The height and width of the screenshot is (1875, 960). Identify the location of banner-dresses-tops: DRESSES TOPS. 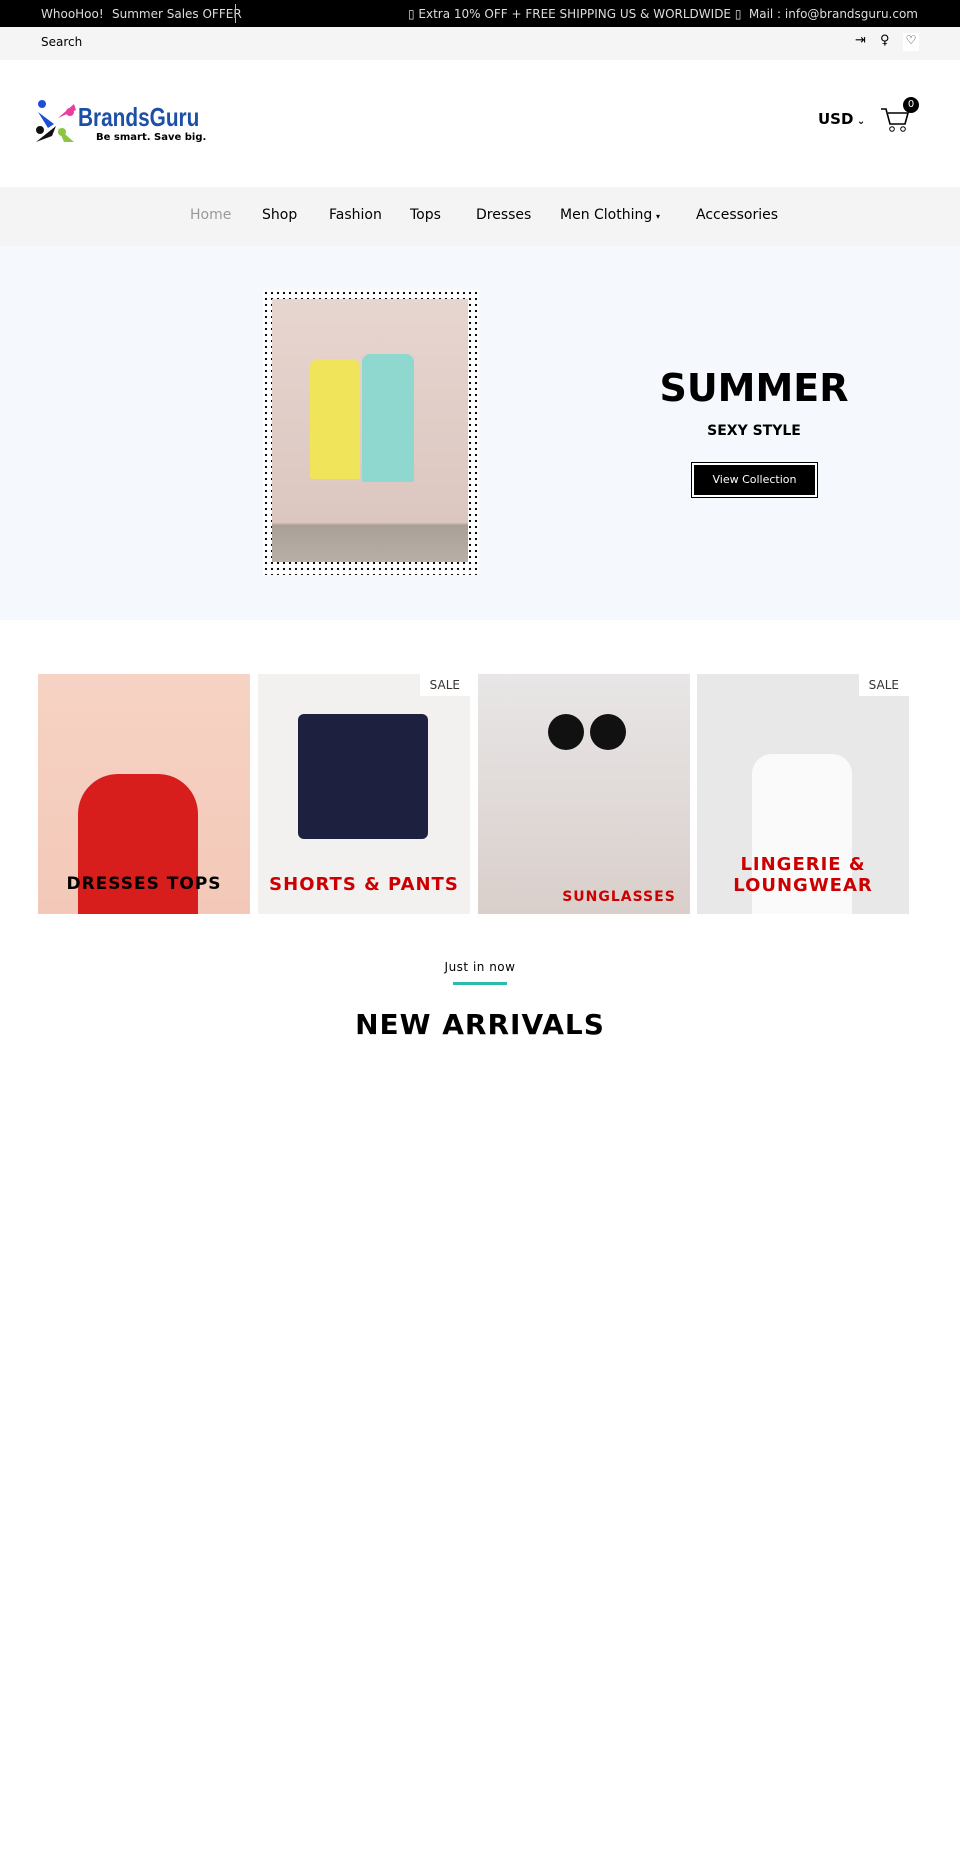
(144, 794).